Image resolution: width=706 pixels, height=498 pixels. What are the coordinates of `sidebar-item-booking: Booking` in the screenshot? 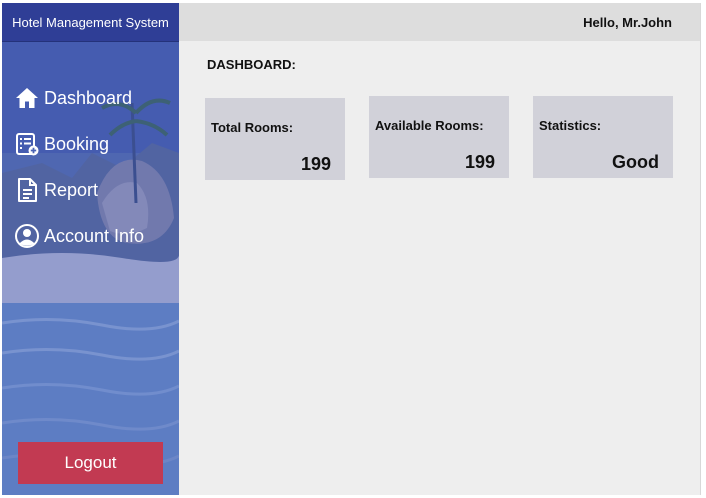 It's located at (79, 144).